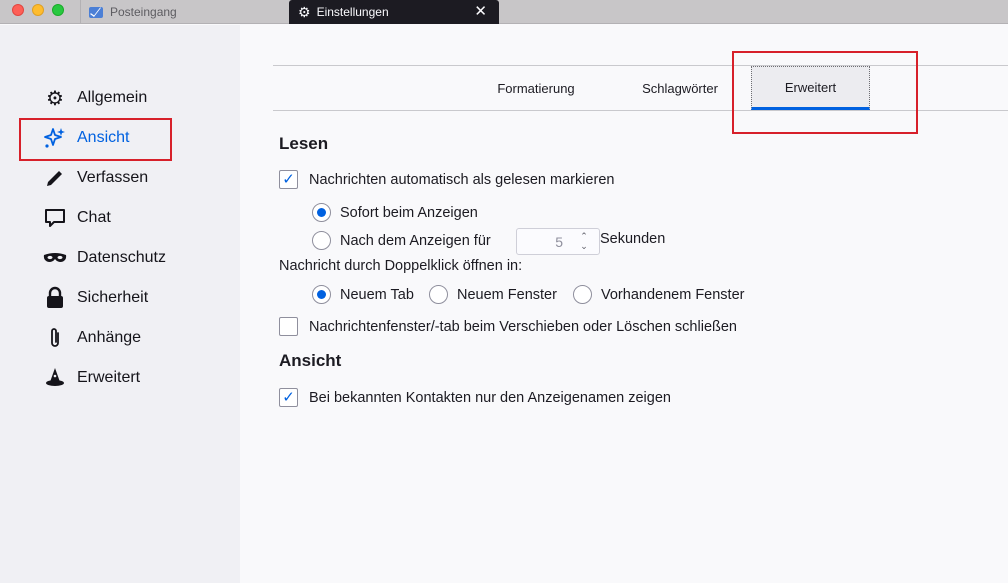 Image resolution: width=1008 pixels, height=583 pixels. I want to click on tab-formatierung: Formatierung, so click(536, 88).